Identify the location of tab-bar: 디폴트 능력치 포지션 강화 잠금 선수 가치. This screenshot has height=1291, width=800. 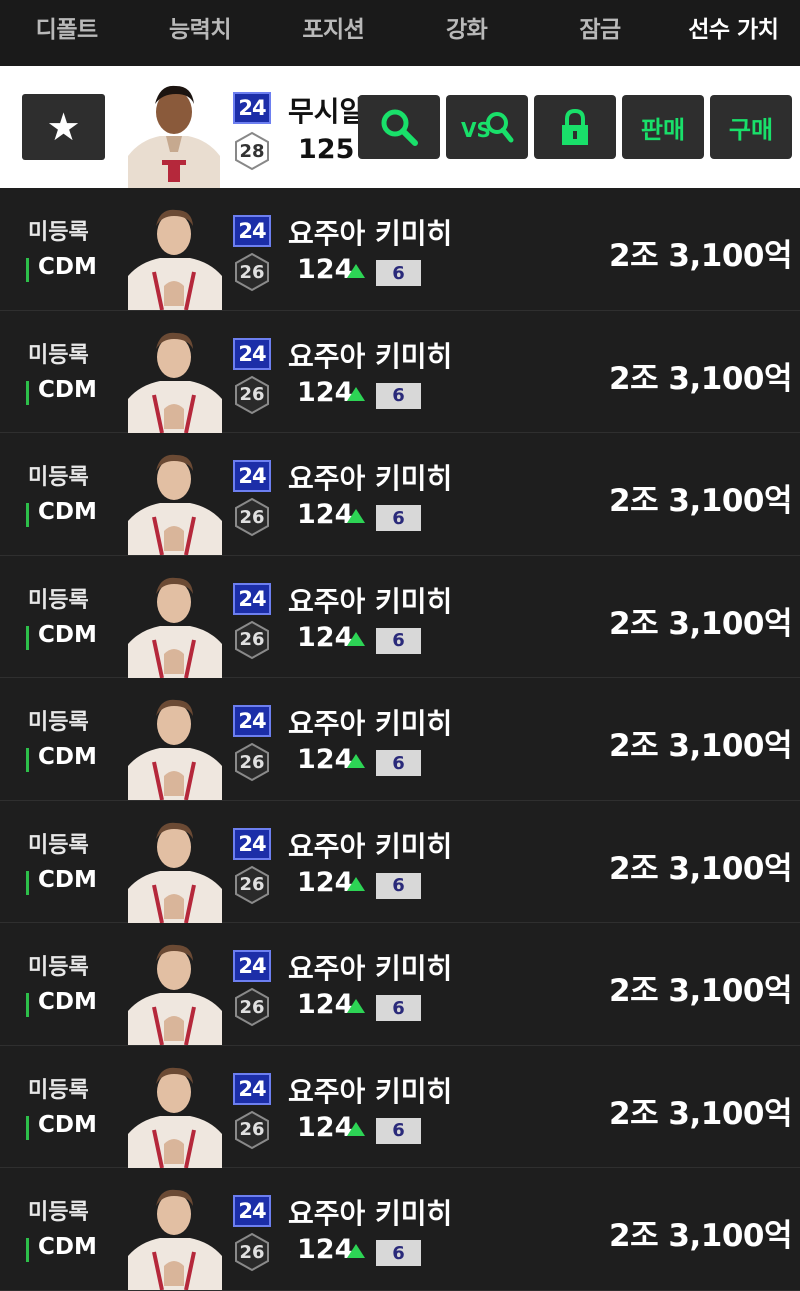
(400, 33).